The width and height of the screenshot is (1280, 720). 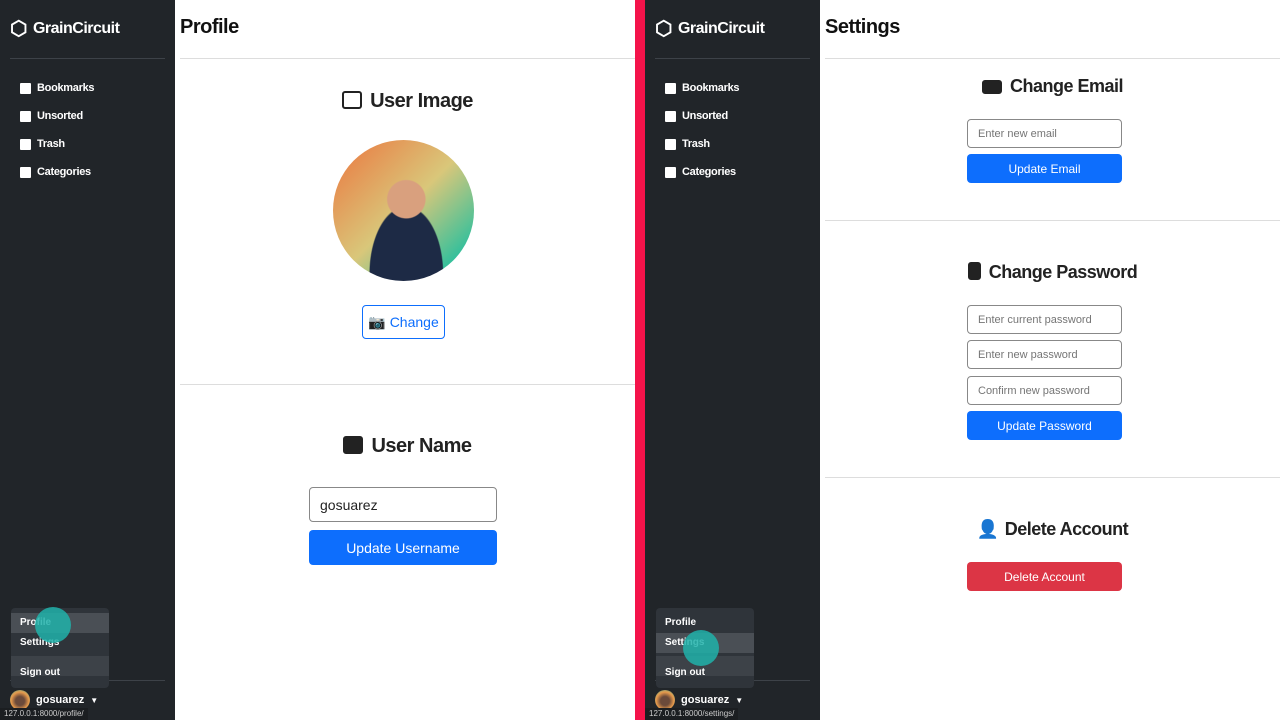 What do you see at coordinates (862, 27) in the screenshot?
I see `page-title: Settings` at bounding box center [862, 27].